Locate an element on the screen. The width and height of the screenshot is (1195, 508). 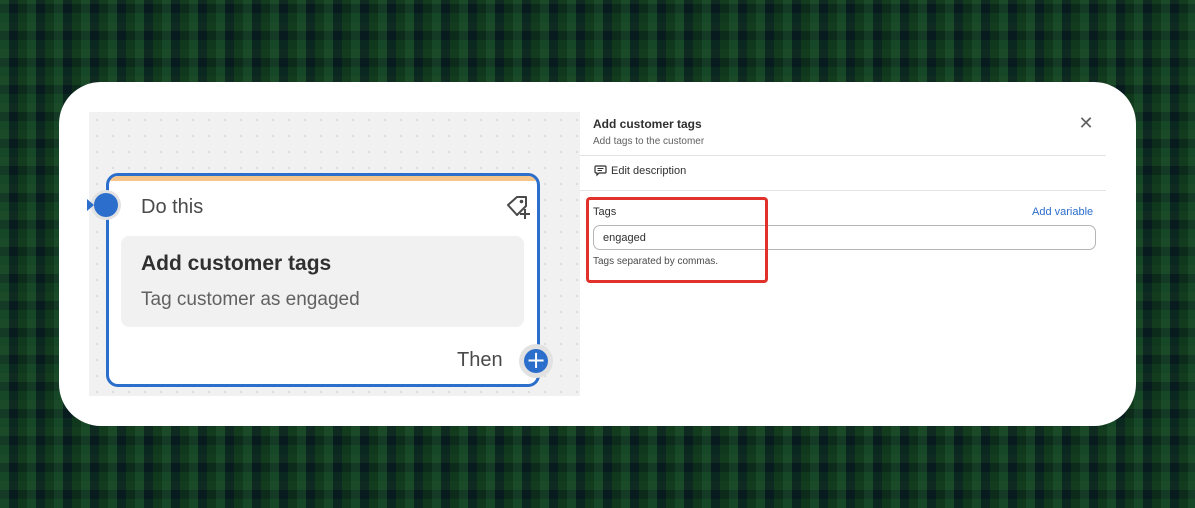
node-action-title: Add customer tags is located at coordinates (236, 263).